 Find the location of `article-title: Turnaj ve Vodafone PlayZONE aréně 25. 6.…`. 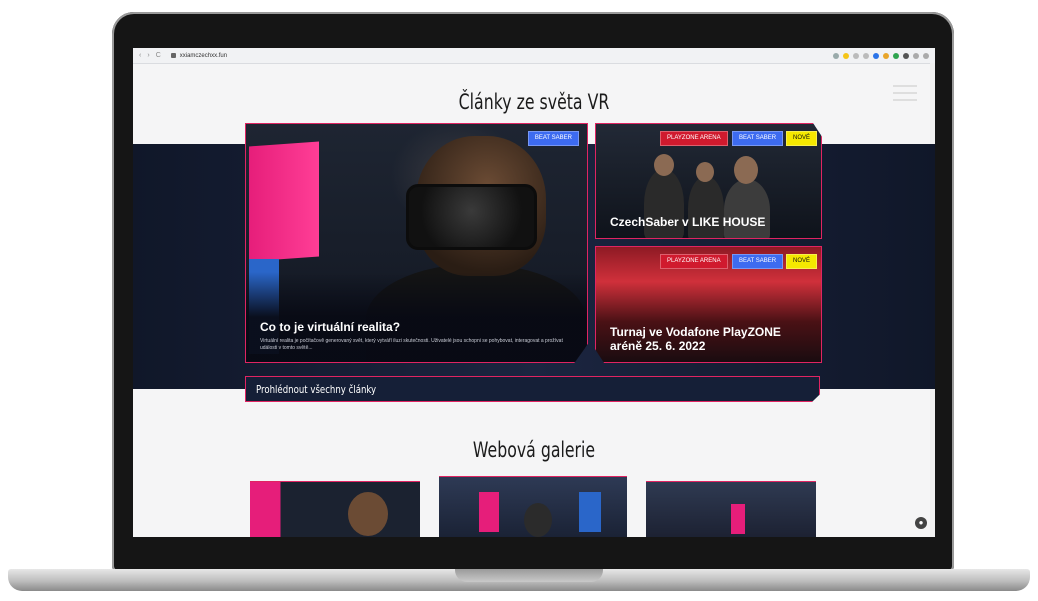

article-title: Turnaj ve Vodafone PlayZONE aréně 25. 6.… is located at coordinates (710, 339).